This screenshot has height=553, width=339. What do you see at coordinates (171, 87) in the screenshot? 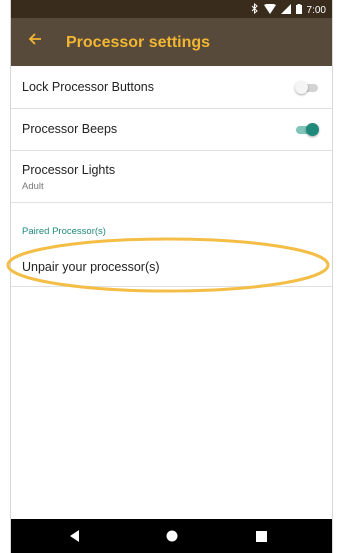
I see `lock-buttons-row: Lock Processor Buttons` at bounding box center [171, 87].